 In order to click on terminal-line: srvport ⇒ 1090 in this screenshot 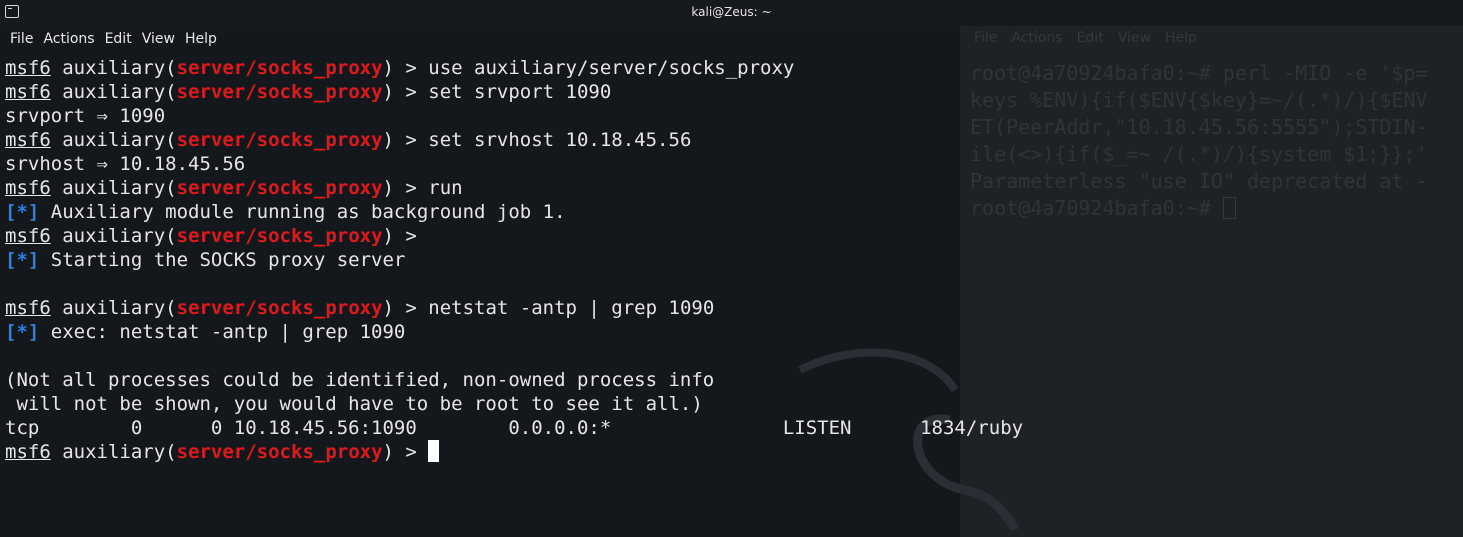, I will do `click(85, 116)`.